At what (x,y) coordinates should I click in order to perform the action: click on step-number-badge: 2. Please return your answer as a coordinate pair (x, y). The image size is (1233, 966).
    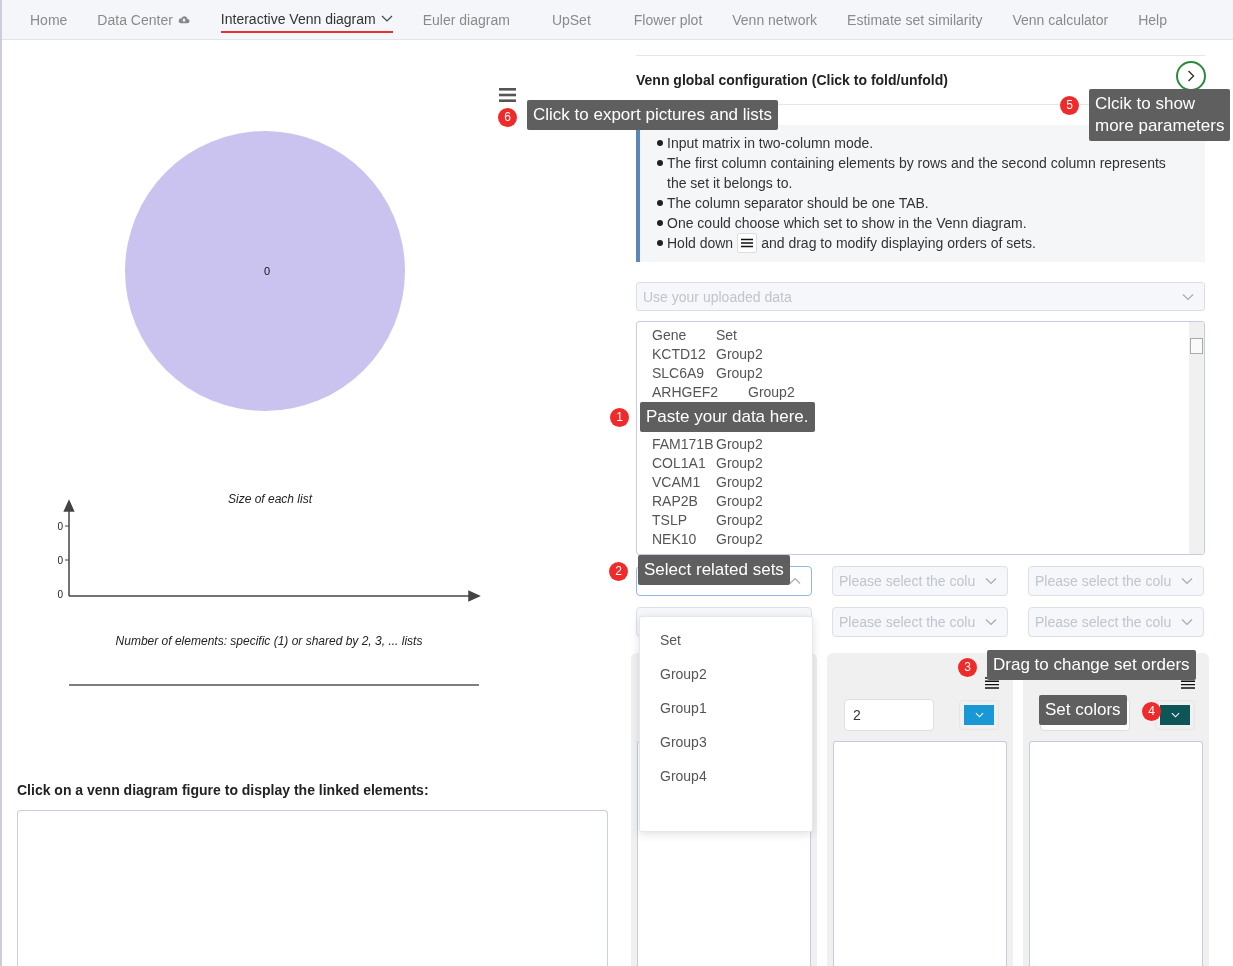
    Looking at the image, I should click on (618, 571).